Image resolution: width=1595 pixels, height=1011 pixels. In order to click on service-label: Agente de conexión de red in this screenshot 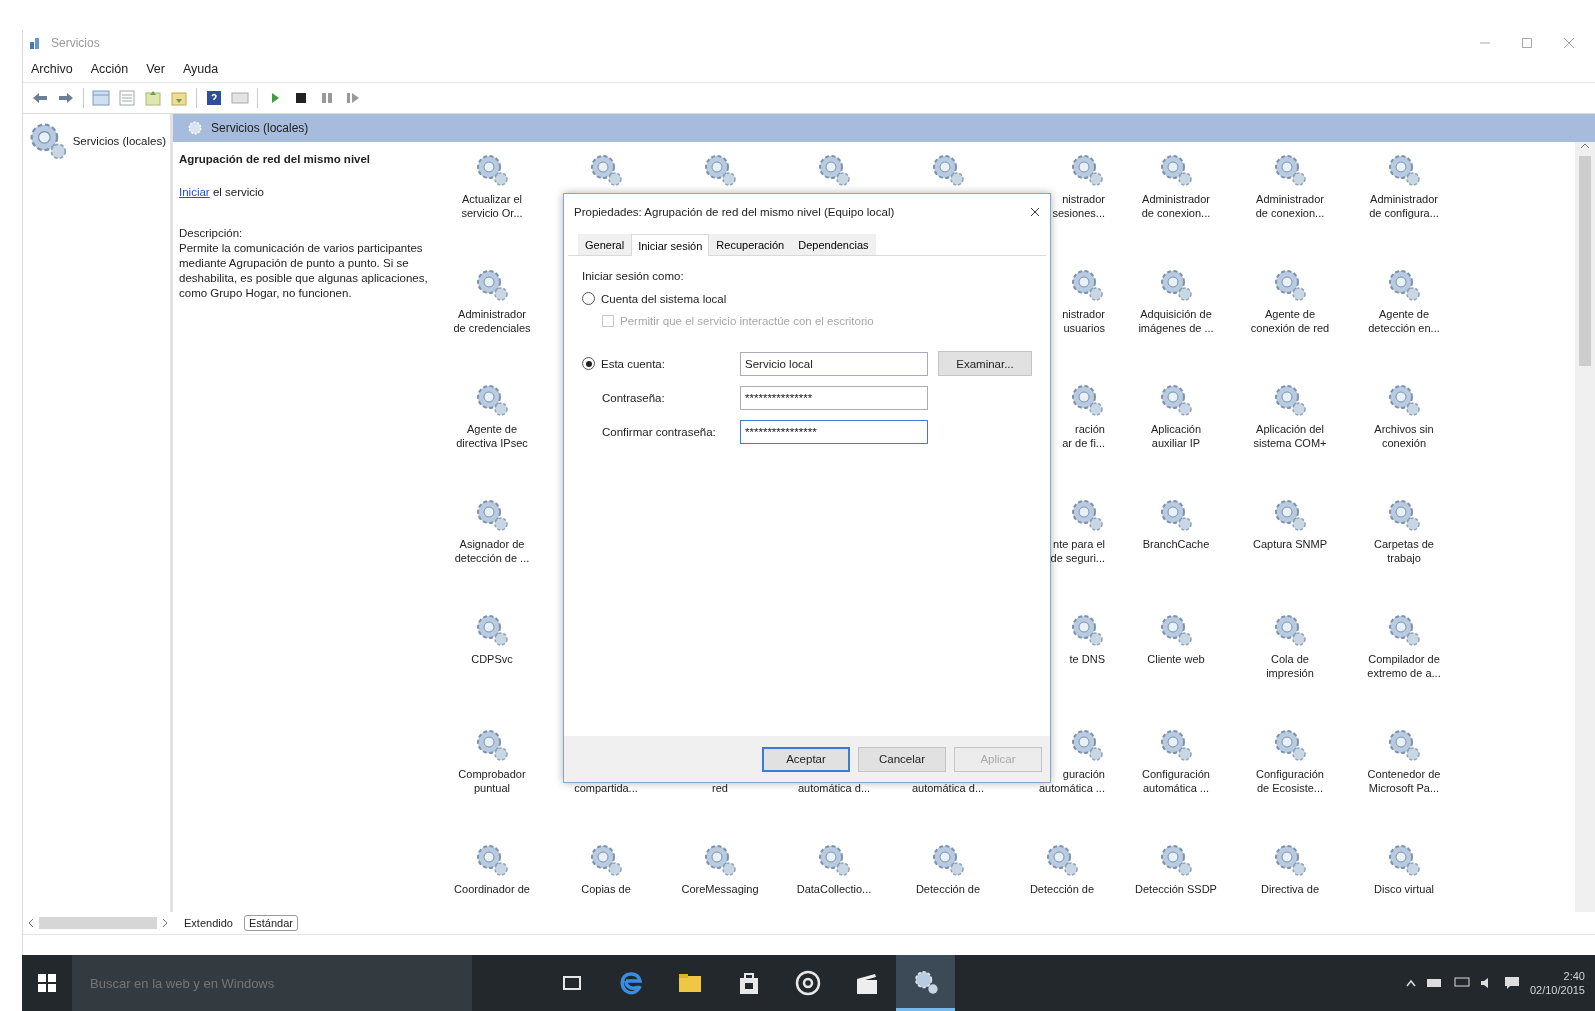, I will do `click(1290, 321)`.